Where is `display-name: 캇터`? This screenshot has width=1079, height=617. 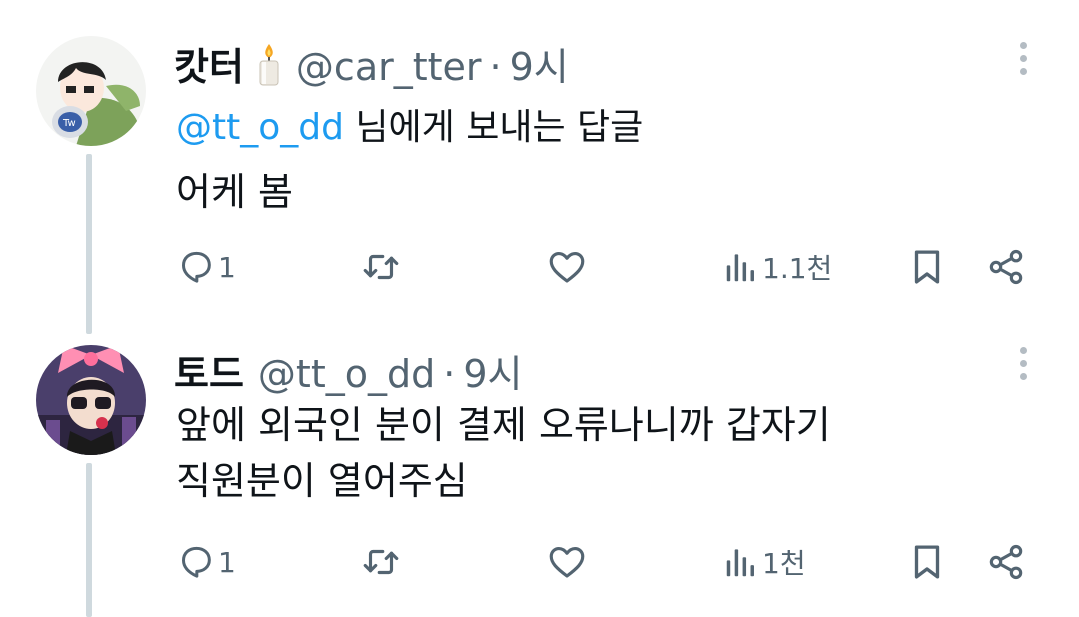 display-name: 캇터 is located at coordinates (209, 63).